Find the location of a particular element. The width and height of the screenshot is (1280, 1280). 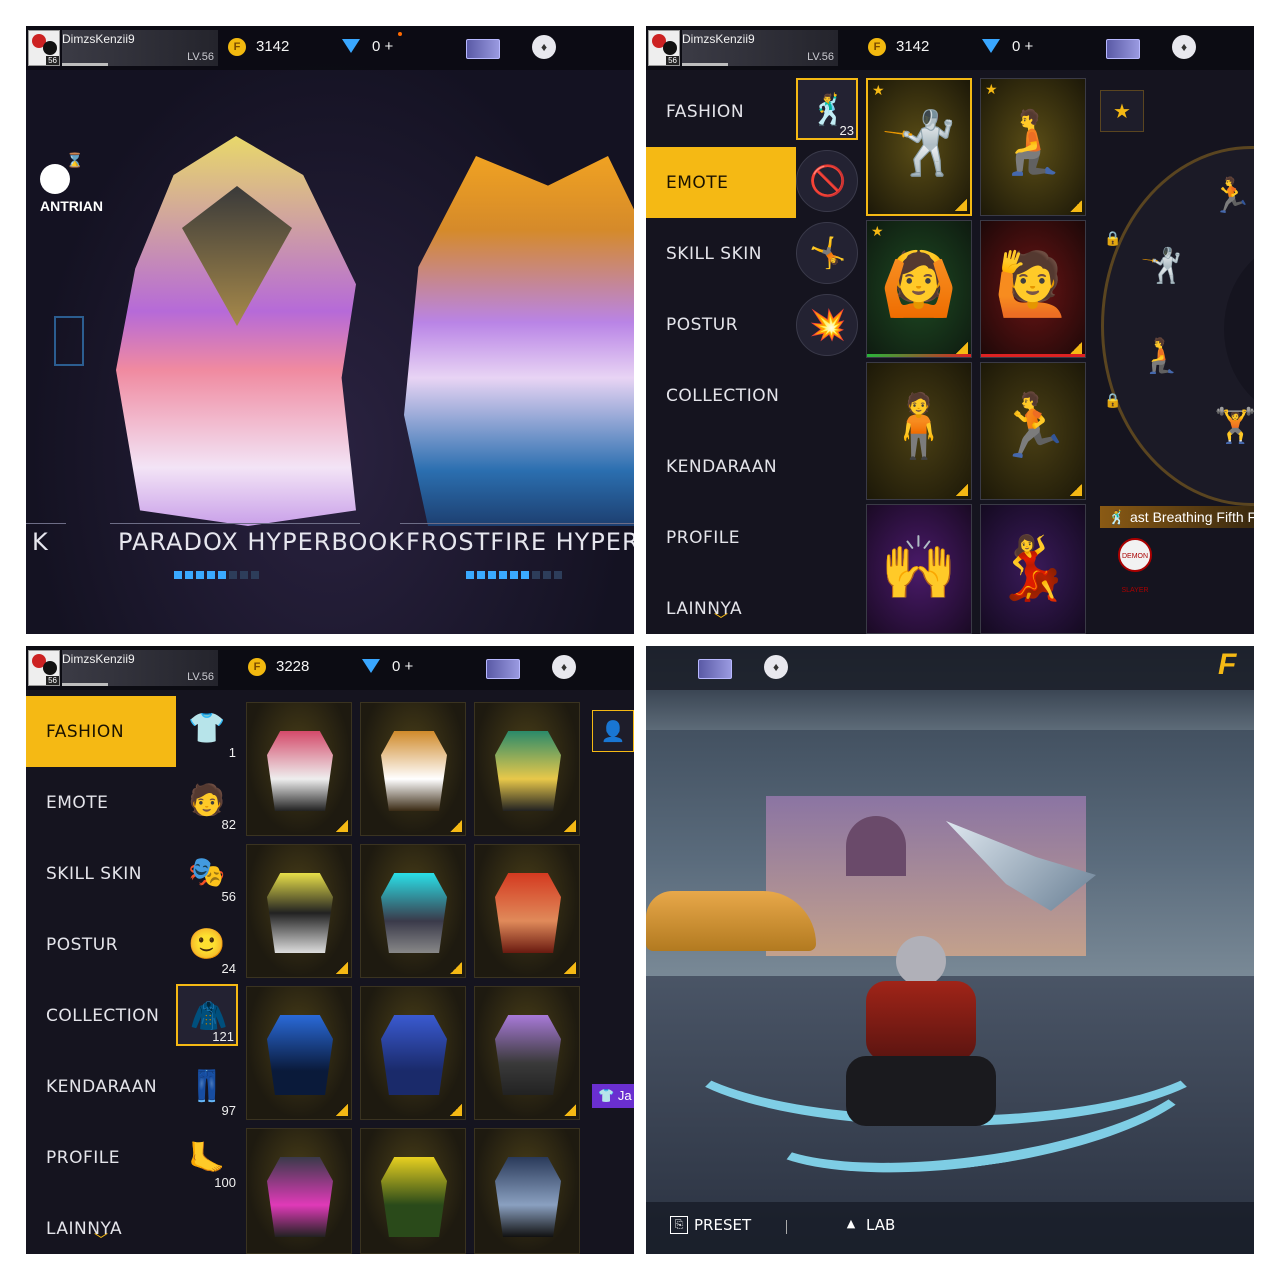

category-pants: 👖 97 is located at coordinates (207, 1087).